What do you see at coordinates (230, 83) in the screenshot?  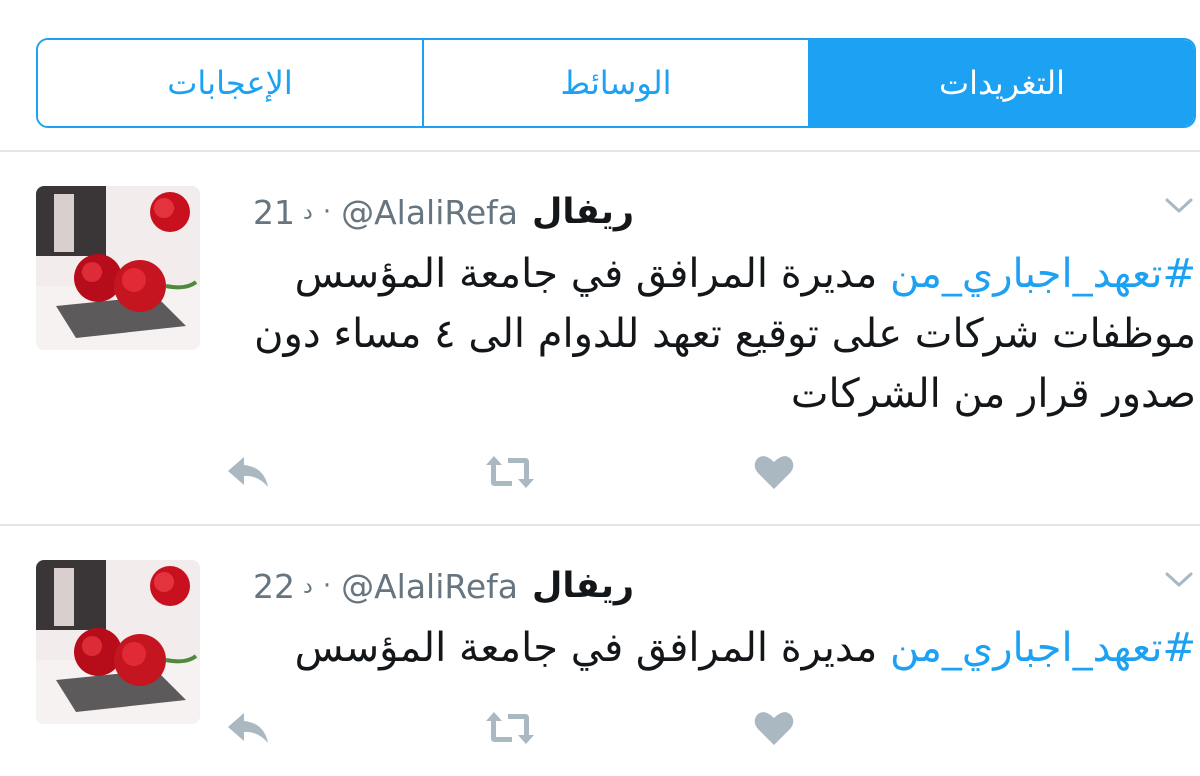 I see `tab-likes: الإعجابات` at bounding box center [230, 83].